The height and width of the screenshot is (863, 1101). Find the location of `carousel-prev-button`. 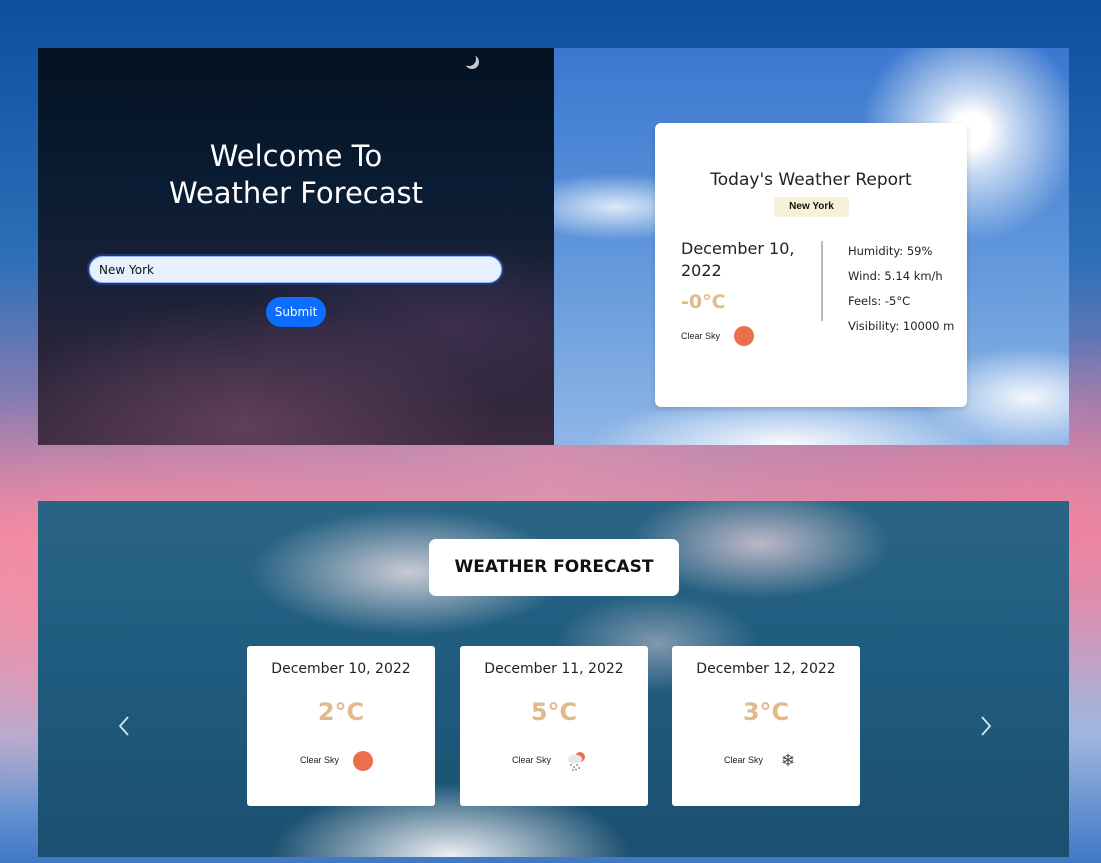

carousel-prev-button is located at coordinates (125, 726).